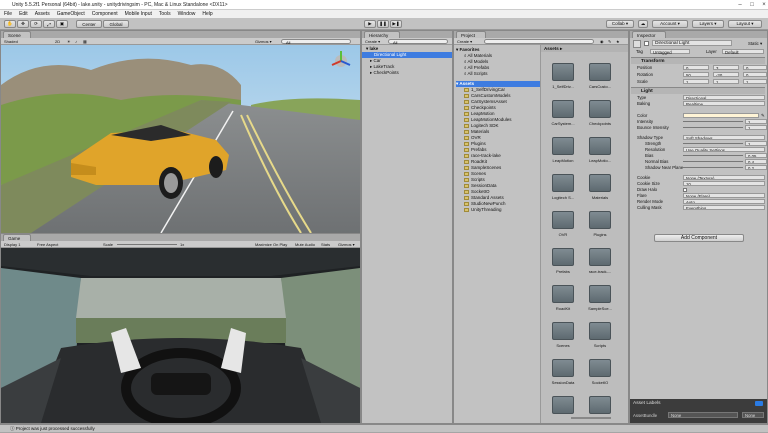  Describe the element at coordinates (755, 44) in the screenshot. I see `static-toggle: Static ▾` at that location.